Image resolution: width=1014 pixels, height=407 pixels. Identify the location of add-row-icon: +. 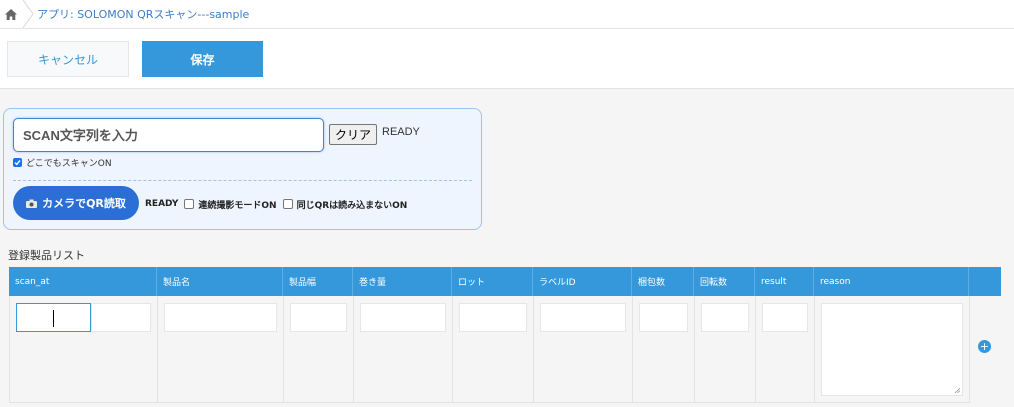
(984, 346).